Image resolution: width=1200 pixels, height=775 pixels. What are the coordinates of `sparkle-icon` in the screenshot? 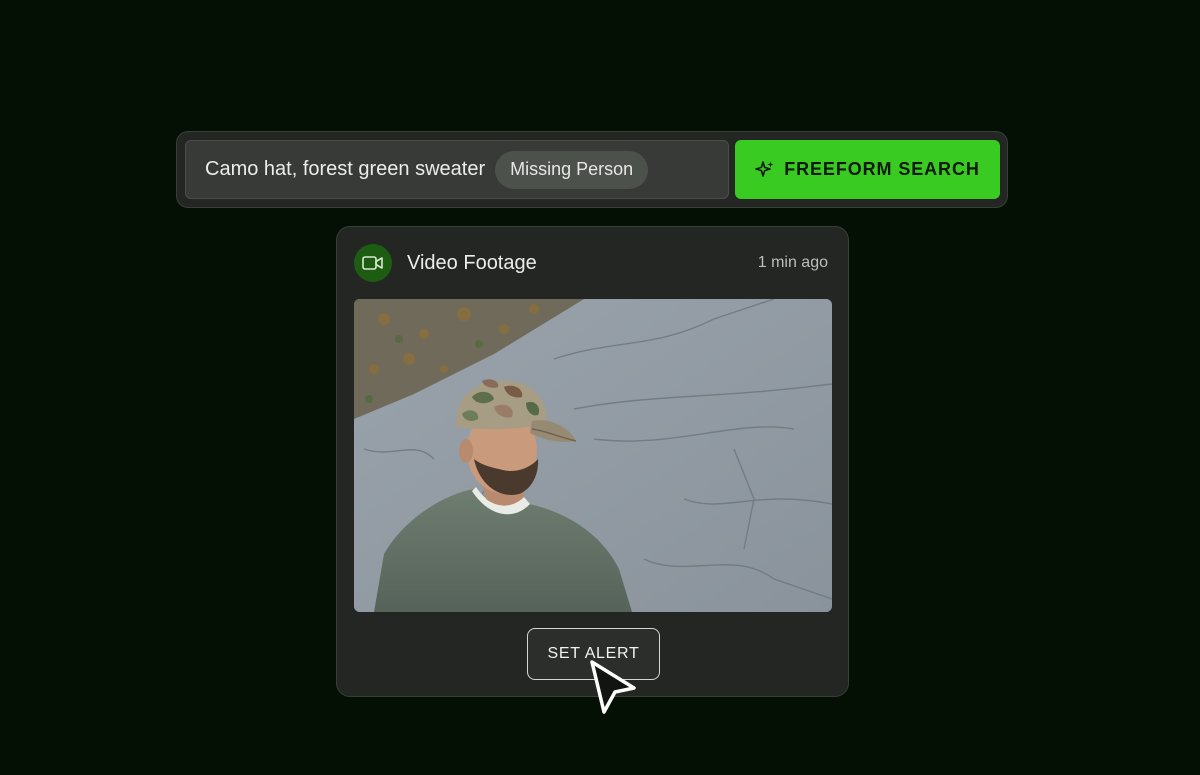 It's located at (765, 170).